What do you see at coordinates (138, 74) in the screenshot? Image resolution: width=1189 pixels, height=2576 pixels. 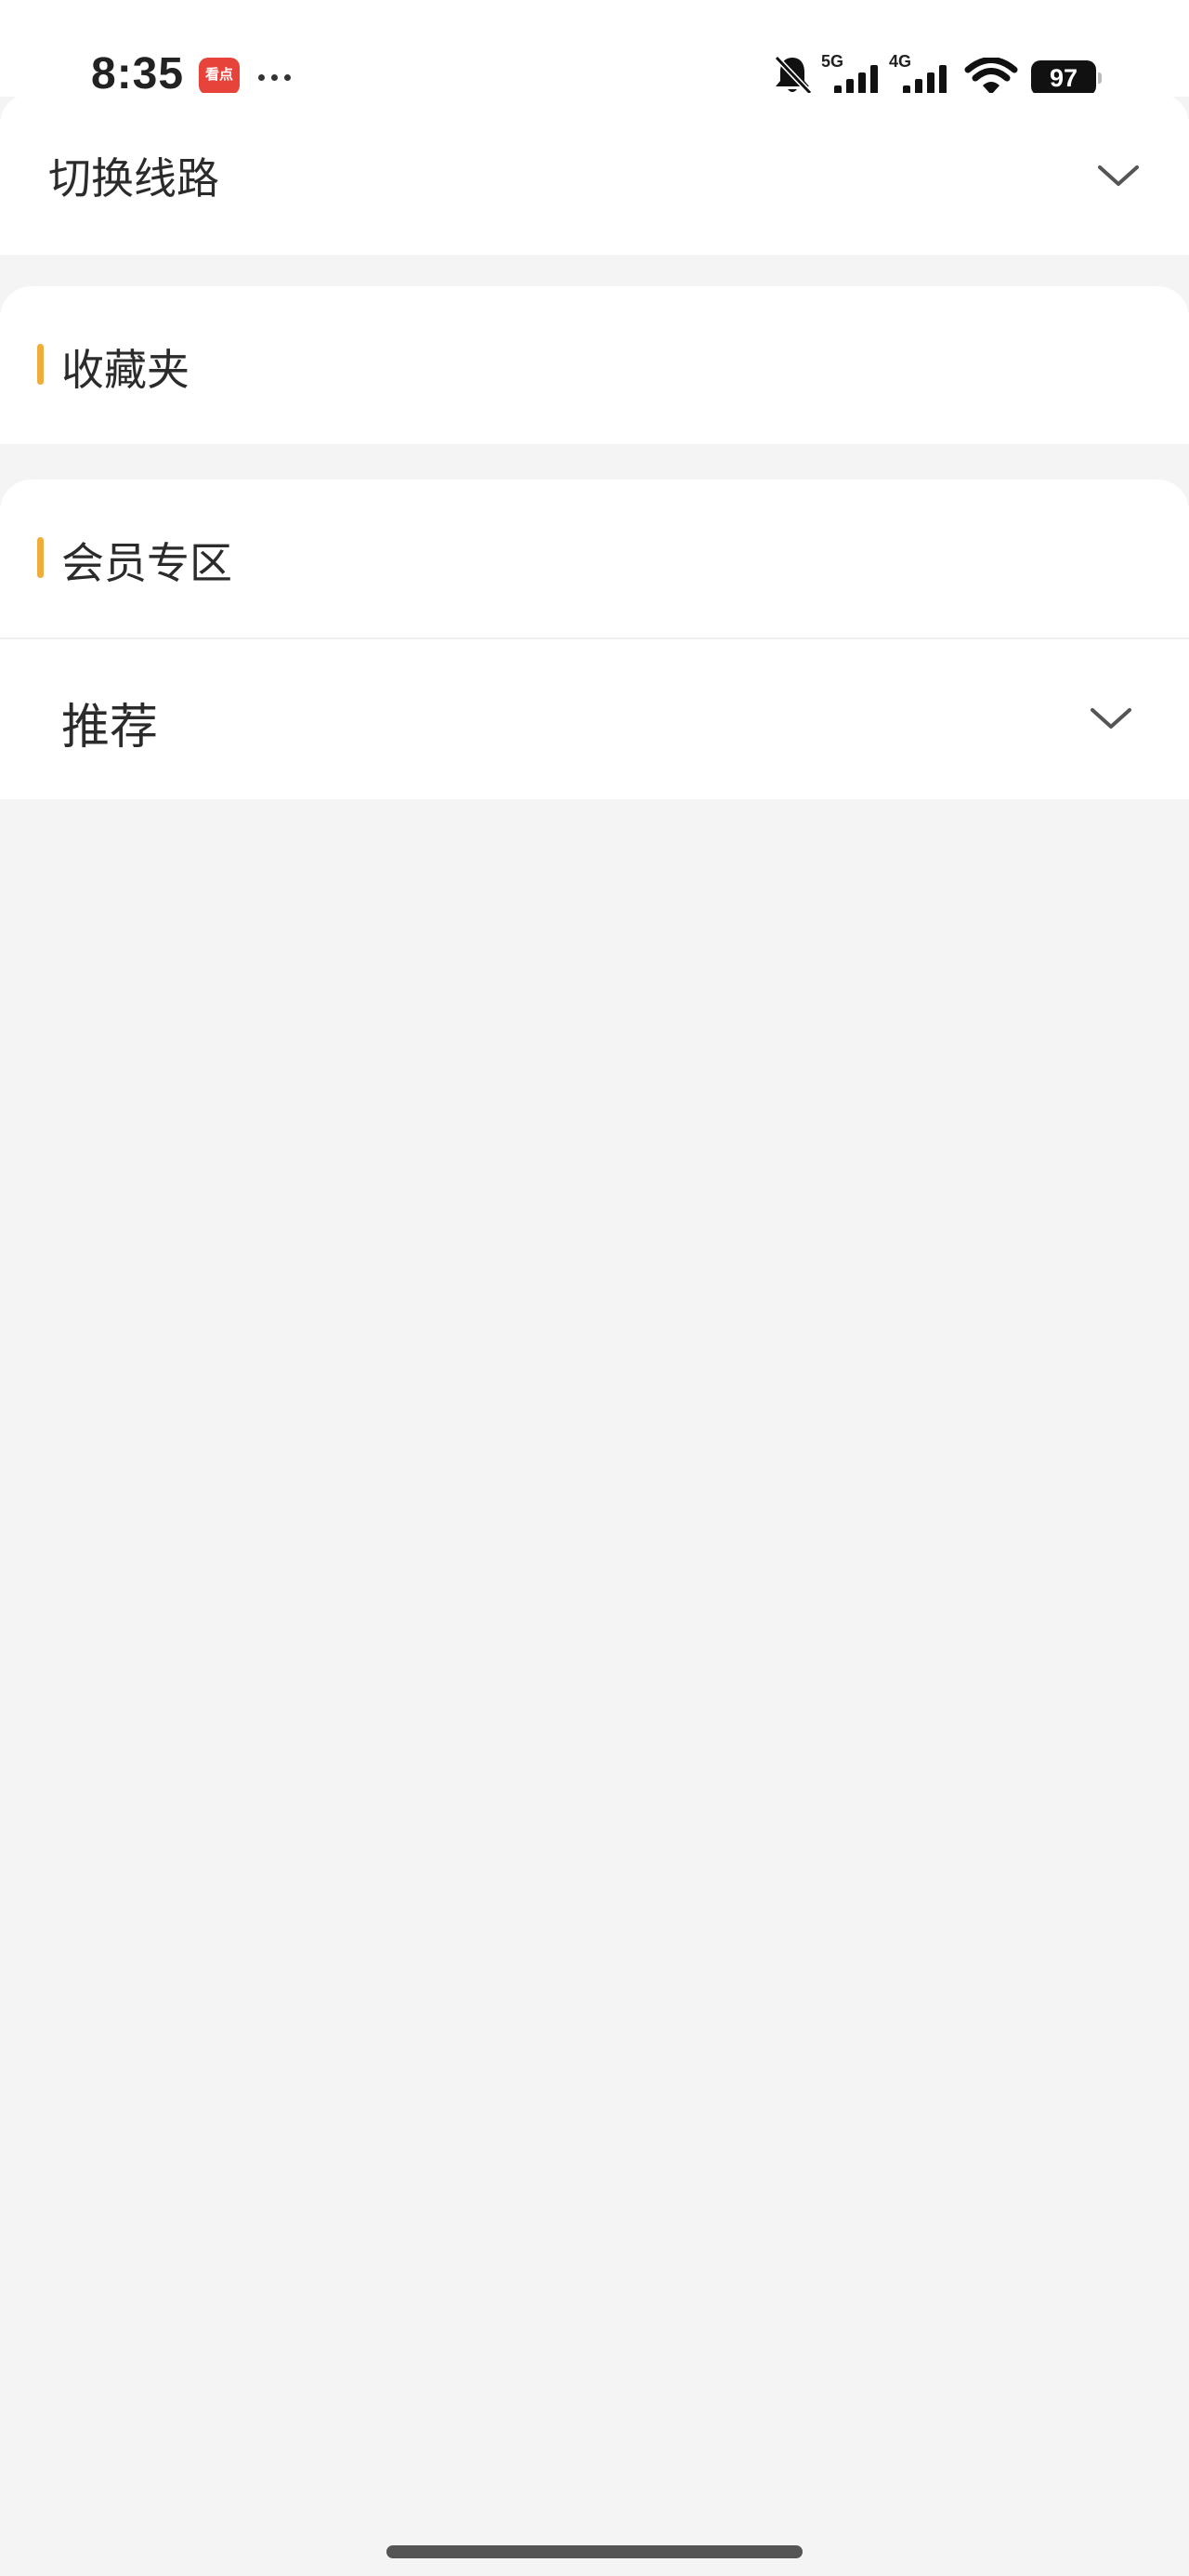 I see `status-time: 8:35` at bounding box center [138, 74].